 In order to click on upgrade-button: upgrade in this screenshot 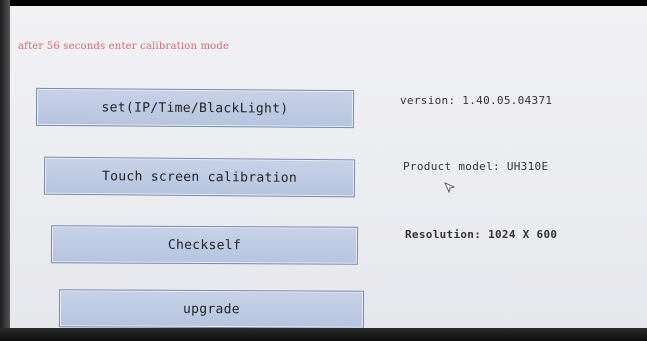, I will do `click(211, 308)`.